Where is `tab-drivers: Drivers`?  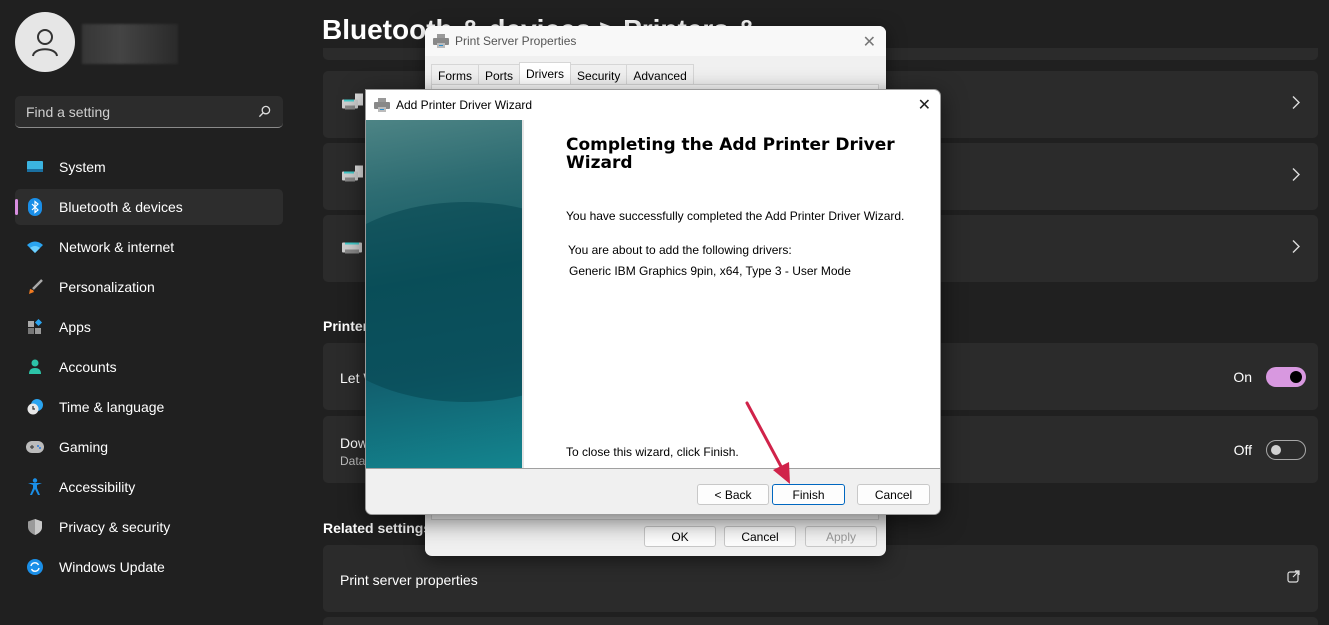
tab-drivers: Drivers is located at coordinates (545, 74).